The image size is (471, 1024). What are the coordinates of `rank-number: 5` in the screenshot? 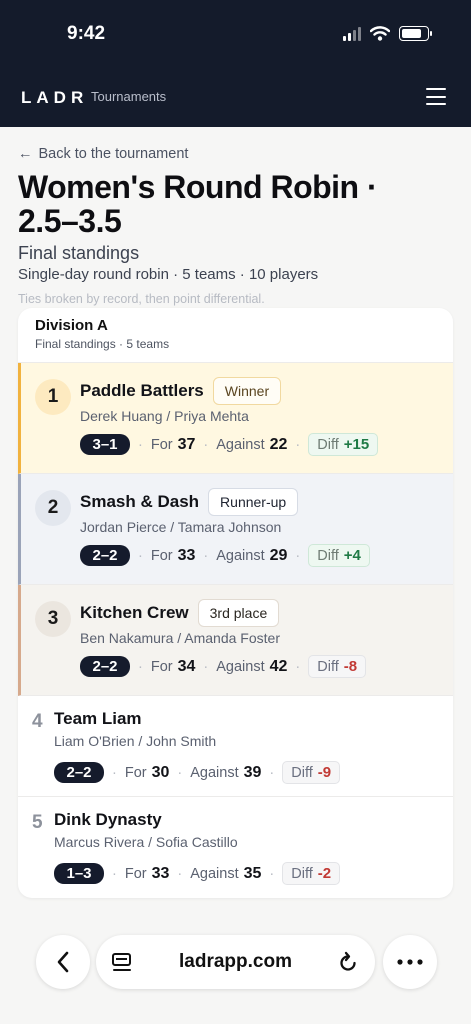 It's located at (37, 822).